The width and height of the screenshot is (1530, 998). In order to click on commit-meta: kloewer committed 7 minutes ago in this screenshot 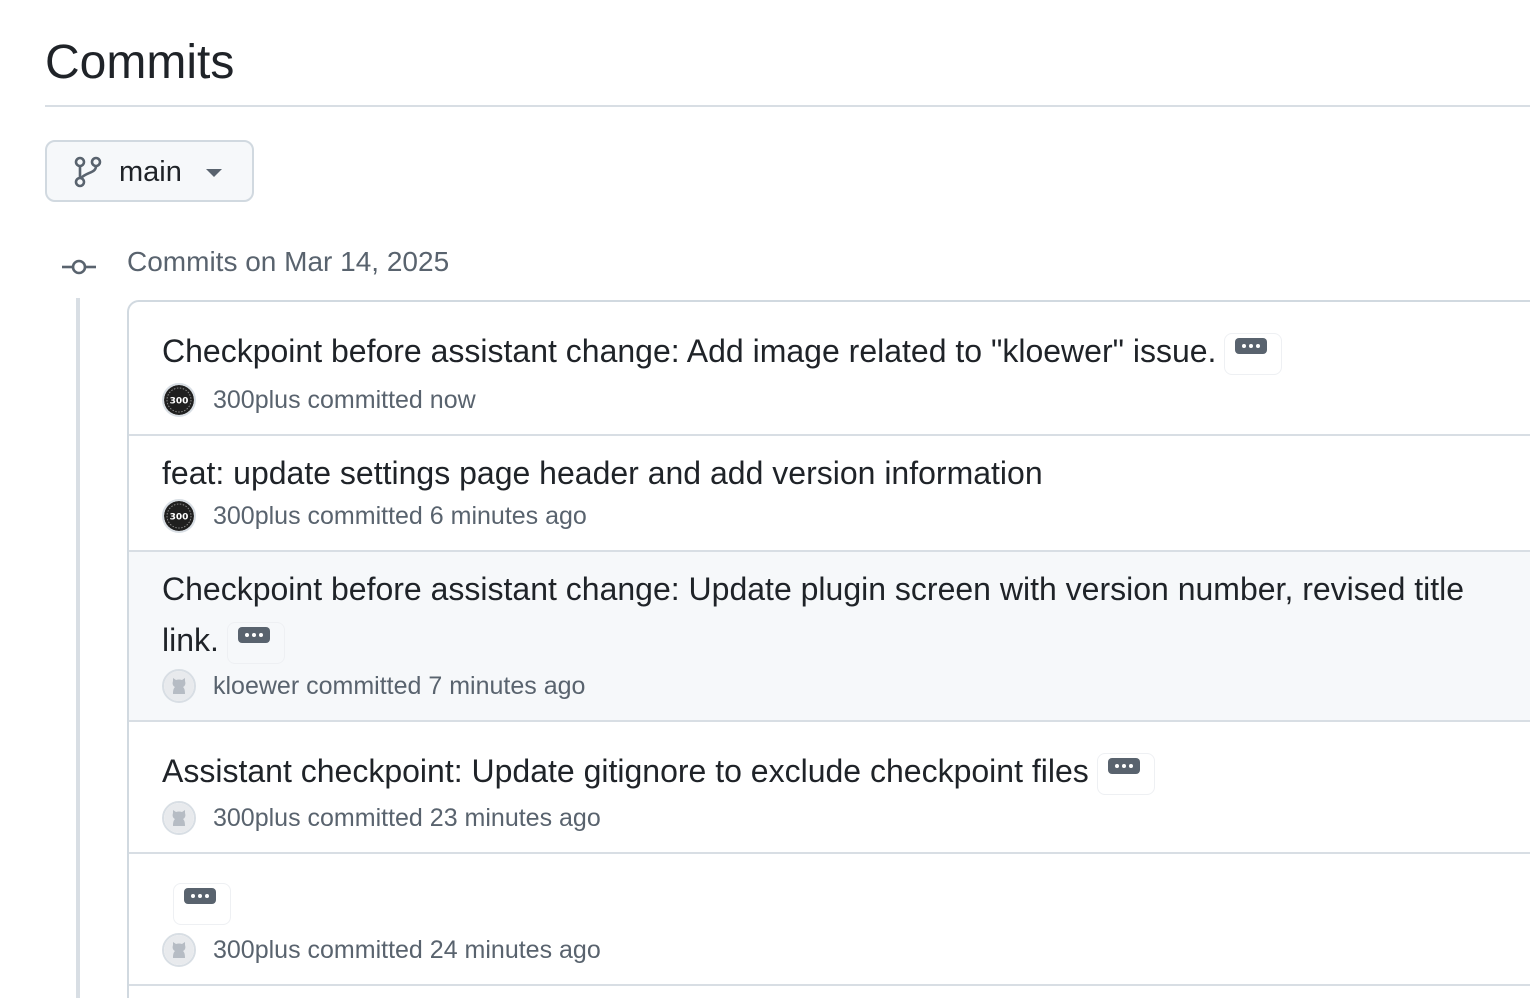, I will do `click(373, 686)`.